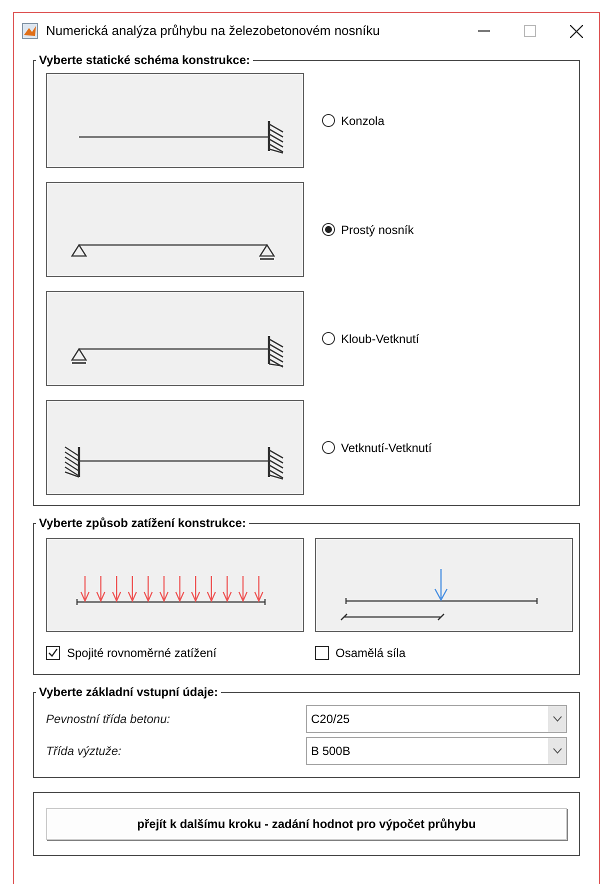 The height and width of the screenshot is (884, 606). What do you see at coordinates (306, 824) in the screenshot?
I see `next-step-button: přejít k dalšímu kroku - zadání hodnot pro výpočet průhybu` at bounding box center [306, 824].